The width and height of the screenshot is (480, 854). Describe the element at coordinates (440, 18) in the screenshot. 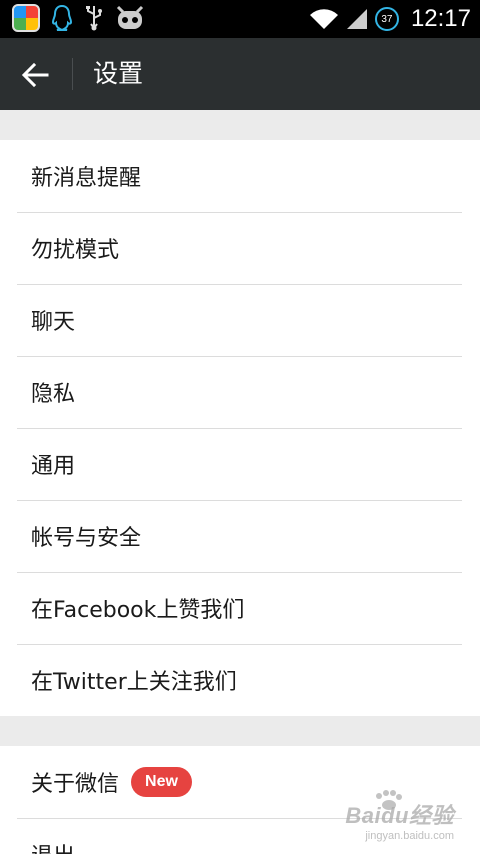

I see `clock: 12:17` at that location.